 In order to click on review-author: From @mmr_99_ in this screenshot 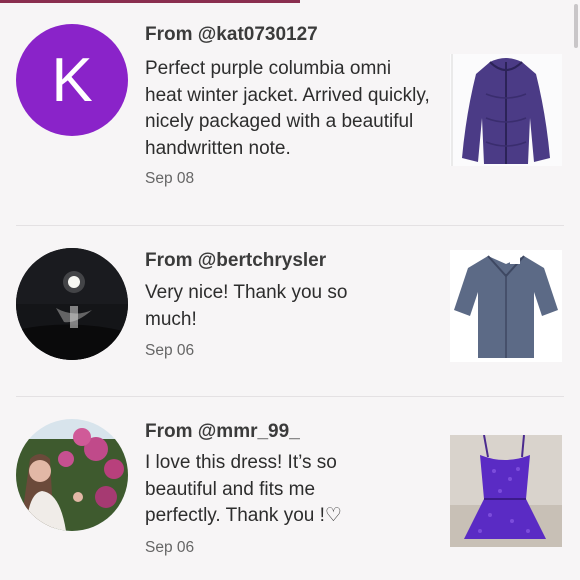, I will do `click(222, 432)`.